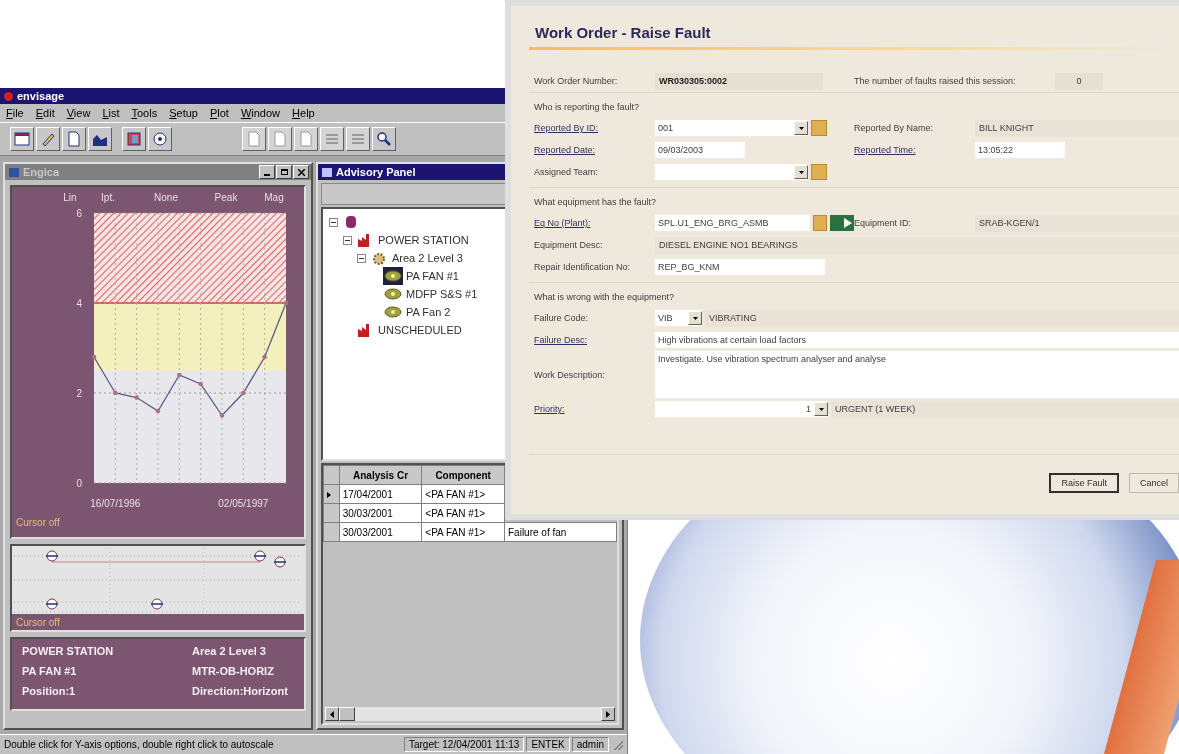  What do you see at coordinates (219, 113) in the screenshot?
I see `menu-item: Plot` at bounding box center [219, 113].